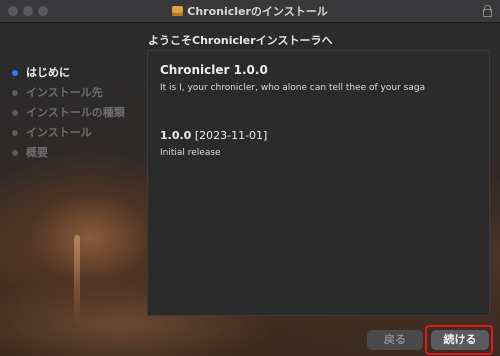 The image size is (500, 356). Describe the element at coordinates (77, 280) in the screenshot. I see `falling-sand-decoration` at that location.